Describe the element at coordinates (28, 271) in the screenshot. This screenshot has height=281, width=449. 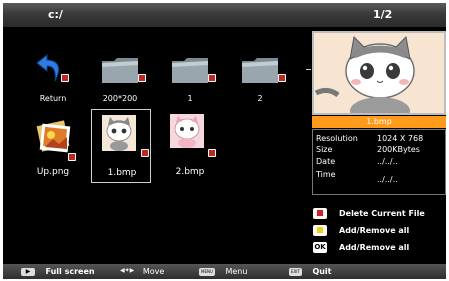
I see `play-key-icon: ▶` at that location.